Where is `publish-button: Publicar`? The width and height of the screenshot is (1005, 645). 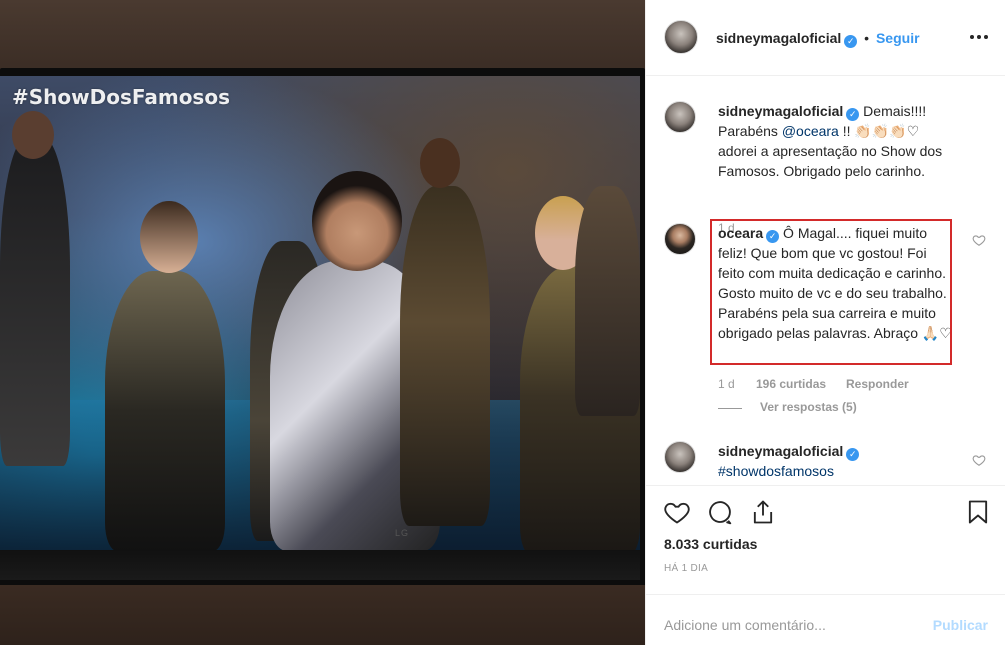
publish-button: Publicar is located at coordinates (960, 625).